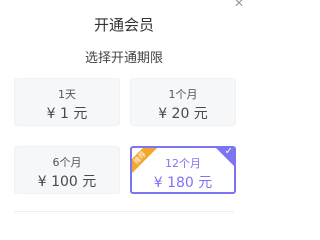 Image resolution: width=320 pixels, height=240 pixels. I want to click on plan-price: ¥ 100 元, so click(67, 182).